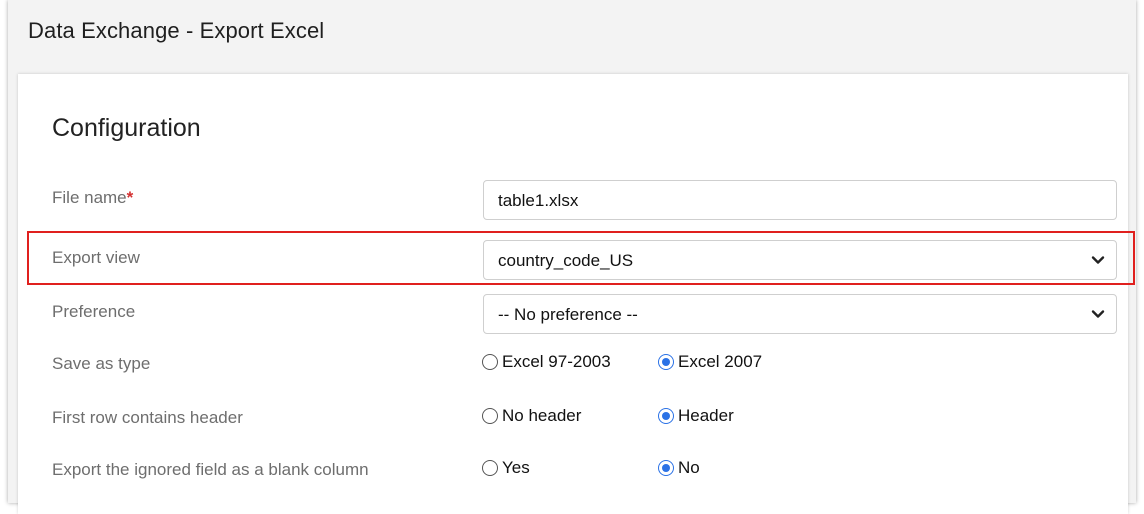  Describe the element at coordinates (689, 468) in the screenshot. I see `radio-label-no: No` at that location.